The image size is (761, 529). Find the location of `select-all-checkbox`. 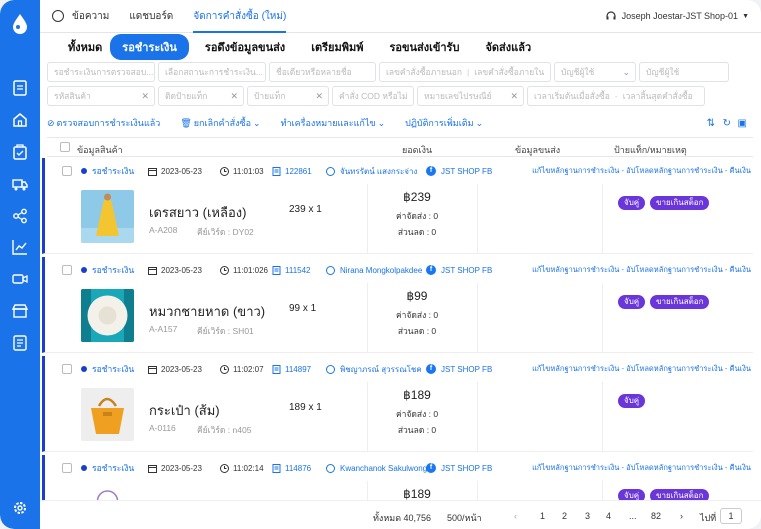

select-all-checkbox is located at coordinates (65, 147).